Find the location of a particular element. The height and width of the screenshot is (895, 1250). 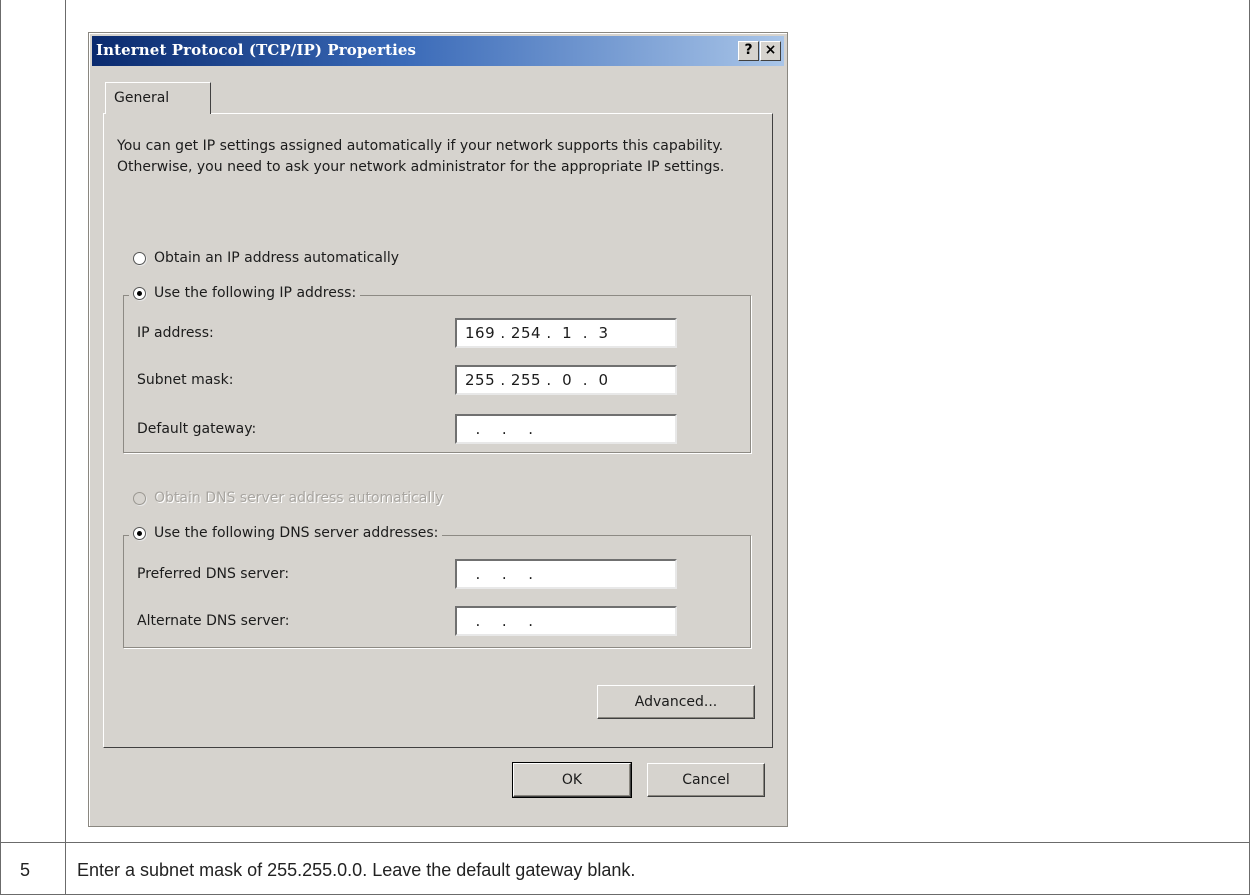

default-gateway-field: . . . is located at coordinates (566, 429).